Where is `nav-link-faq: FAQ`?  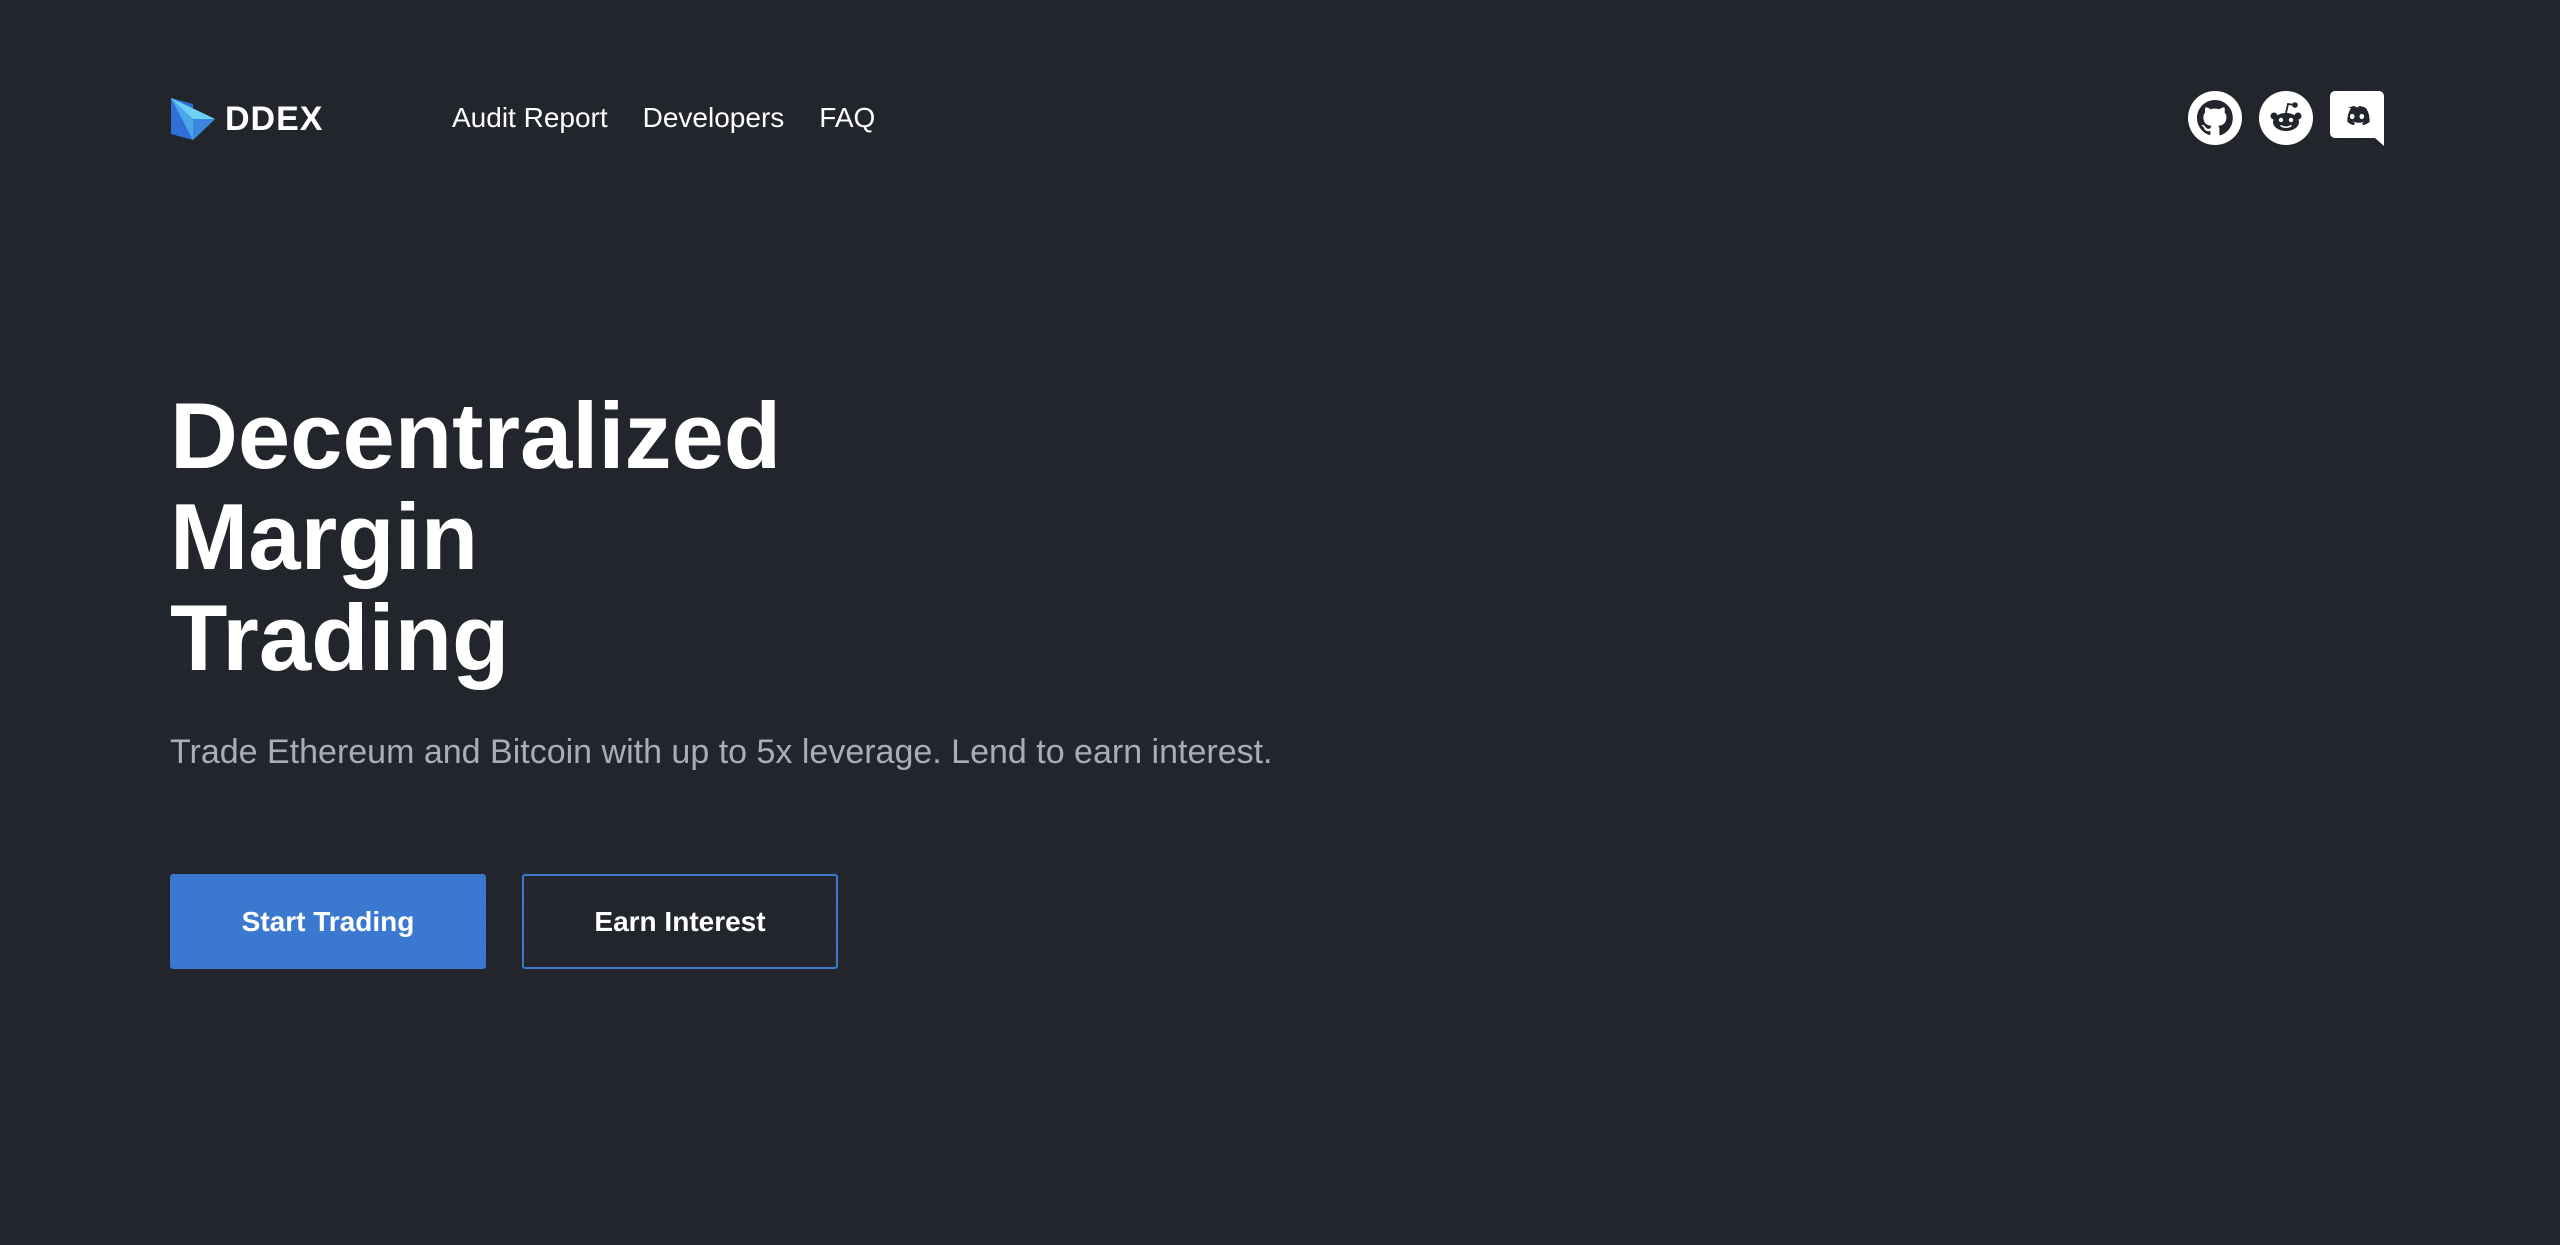 nav-link-faq: FAQ is located at coordinates (847, 118).